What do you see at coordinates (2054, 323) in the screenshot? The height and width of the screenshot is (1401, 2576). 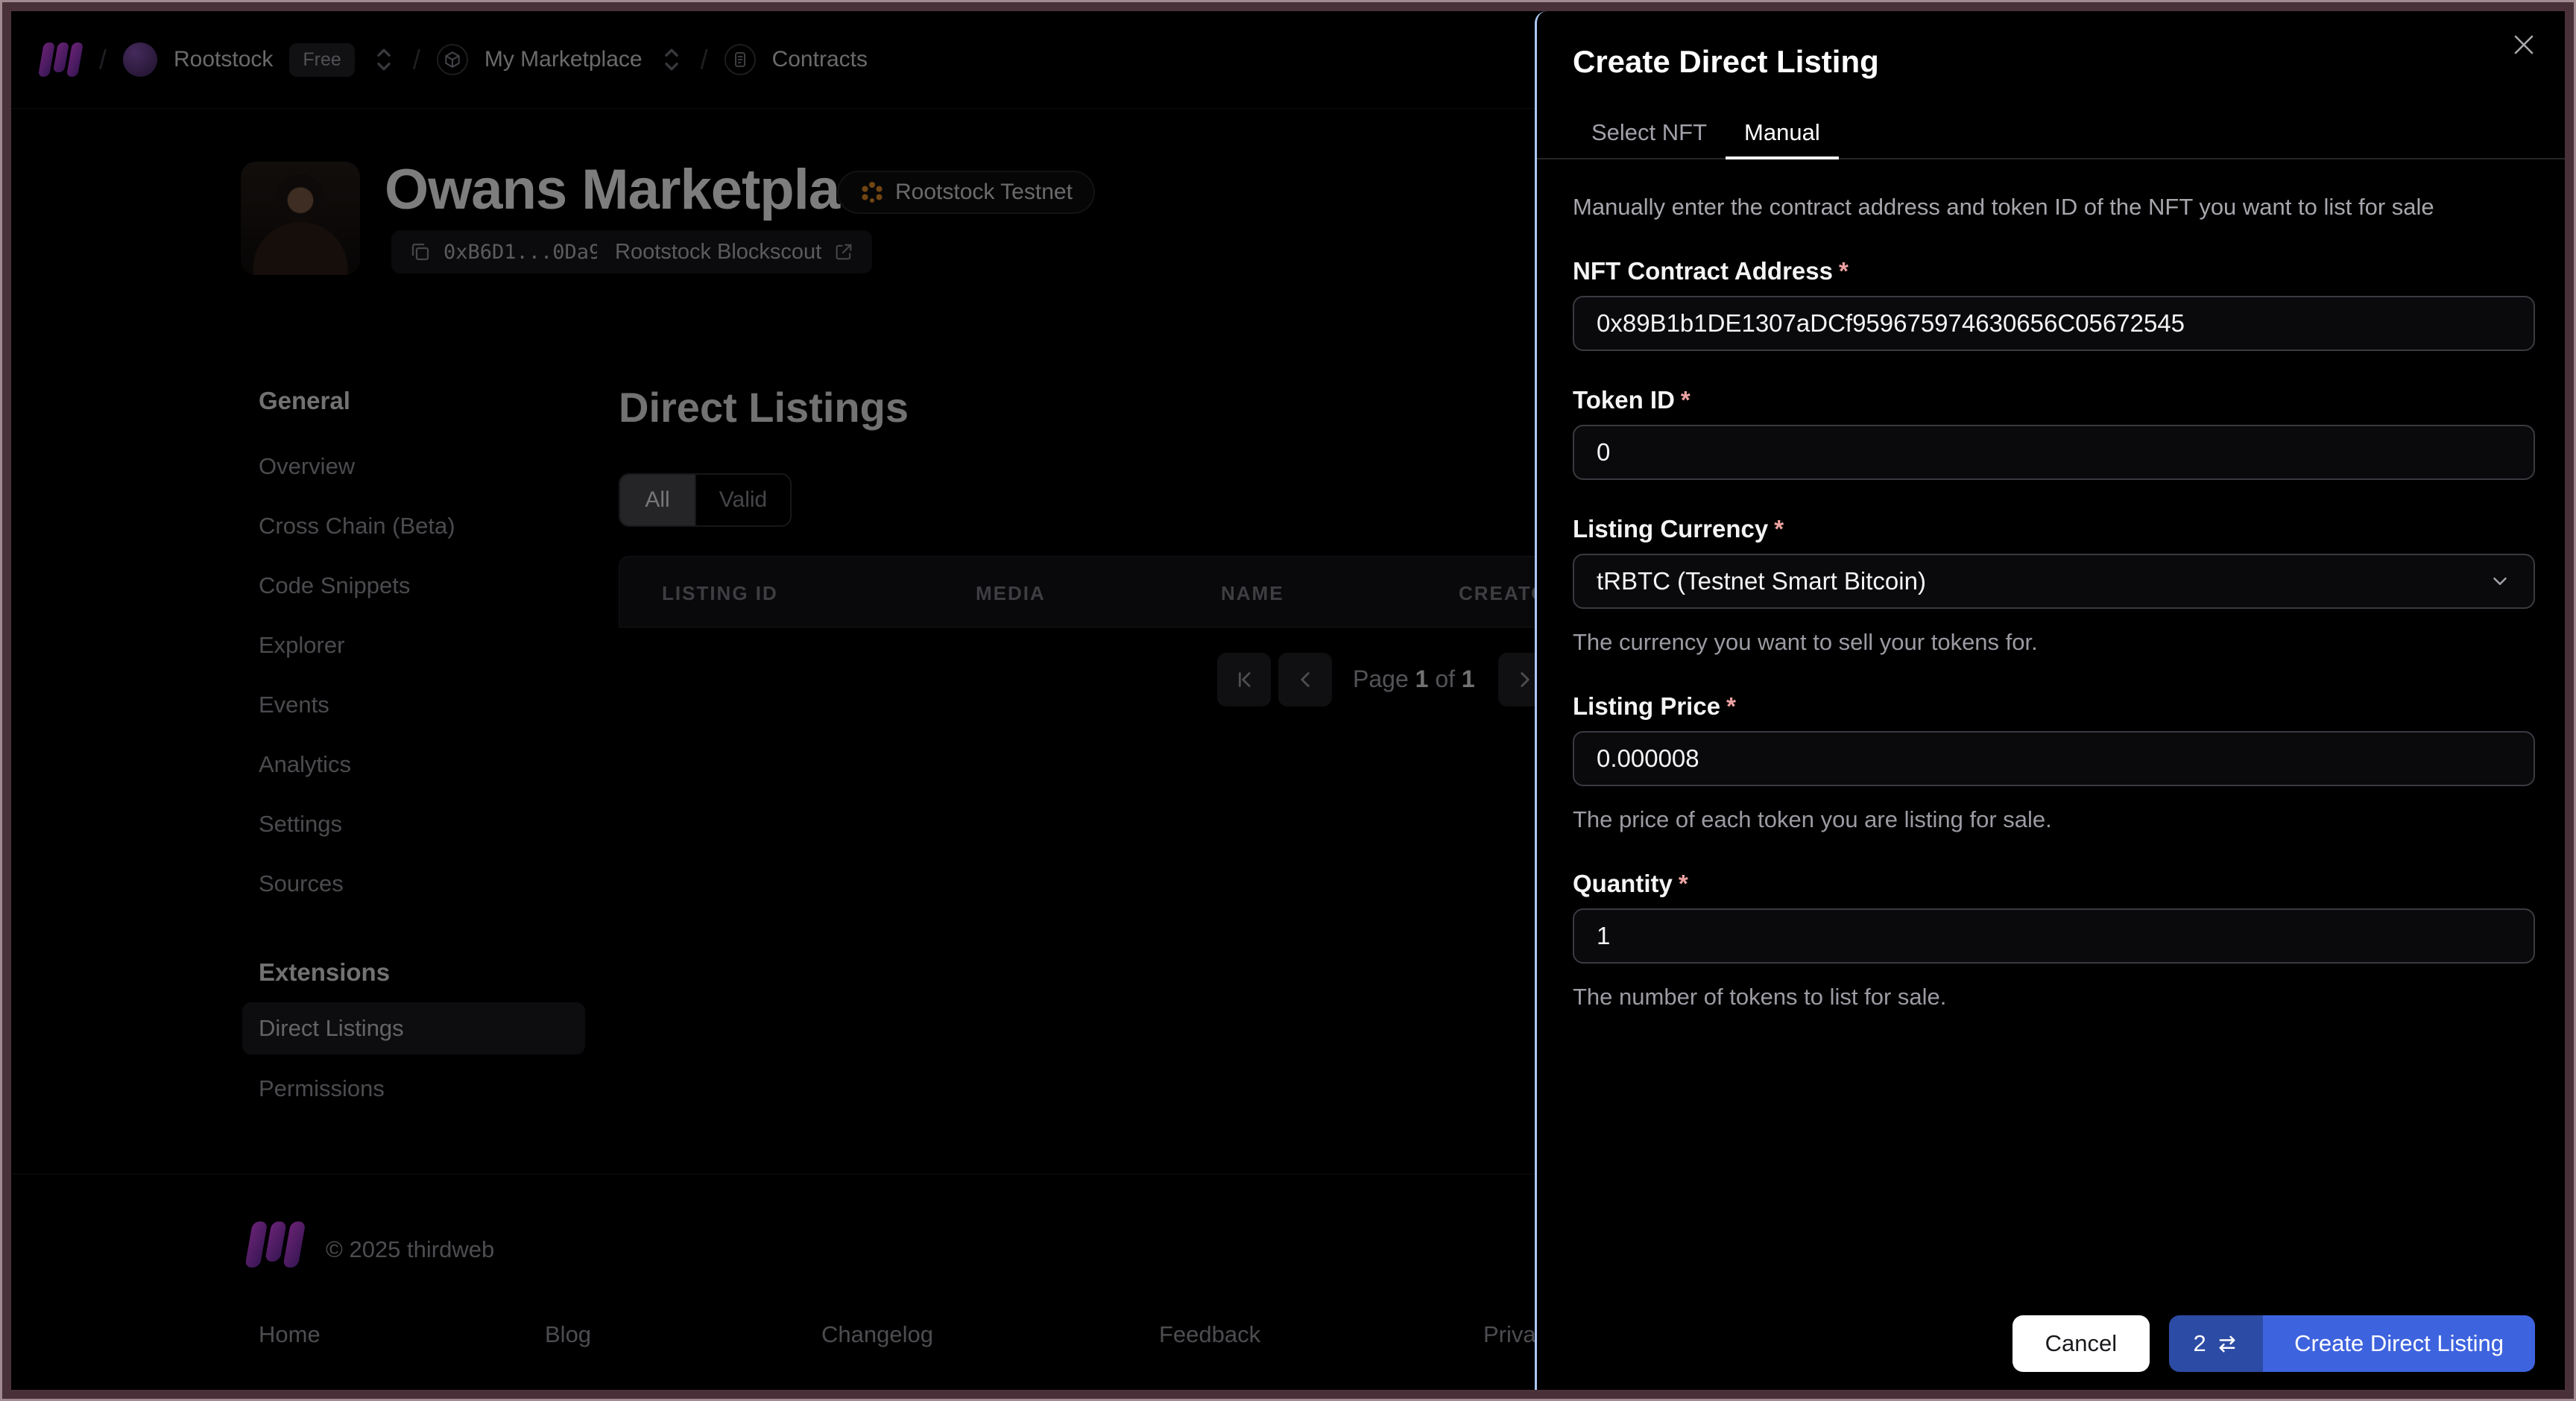 I see `nft-contract-address-input` at bounding box center [2054, 323].